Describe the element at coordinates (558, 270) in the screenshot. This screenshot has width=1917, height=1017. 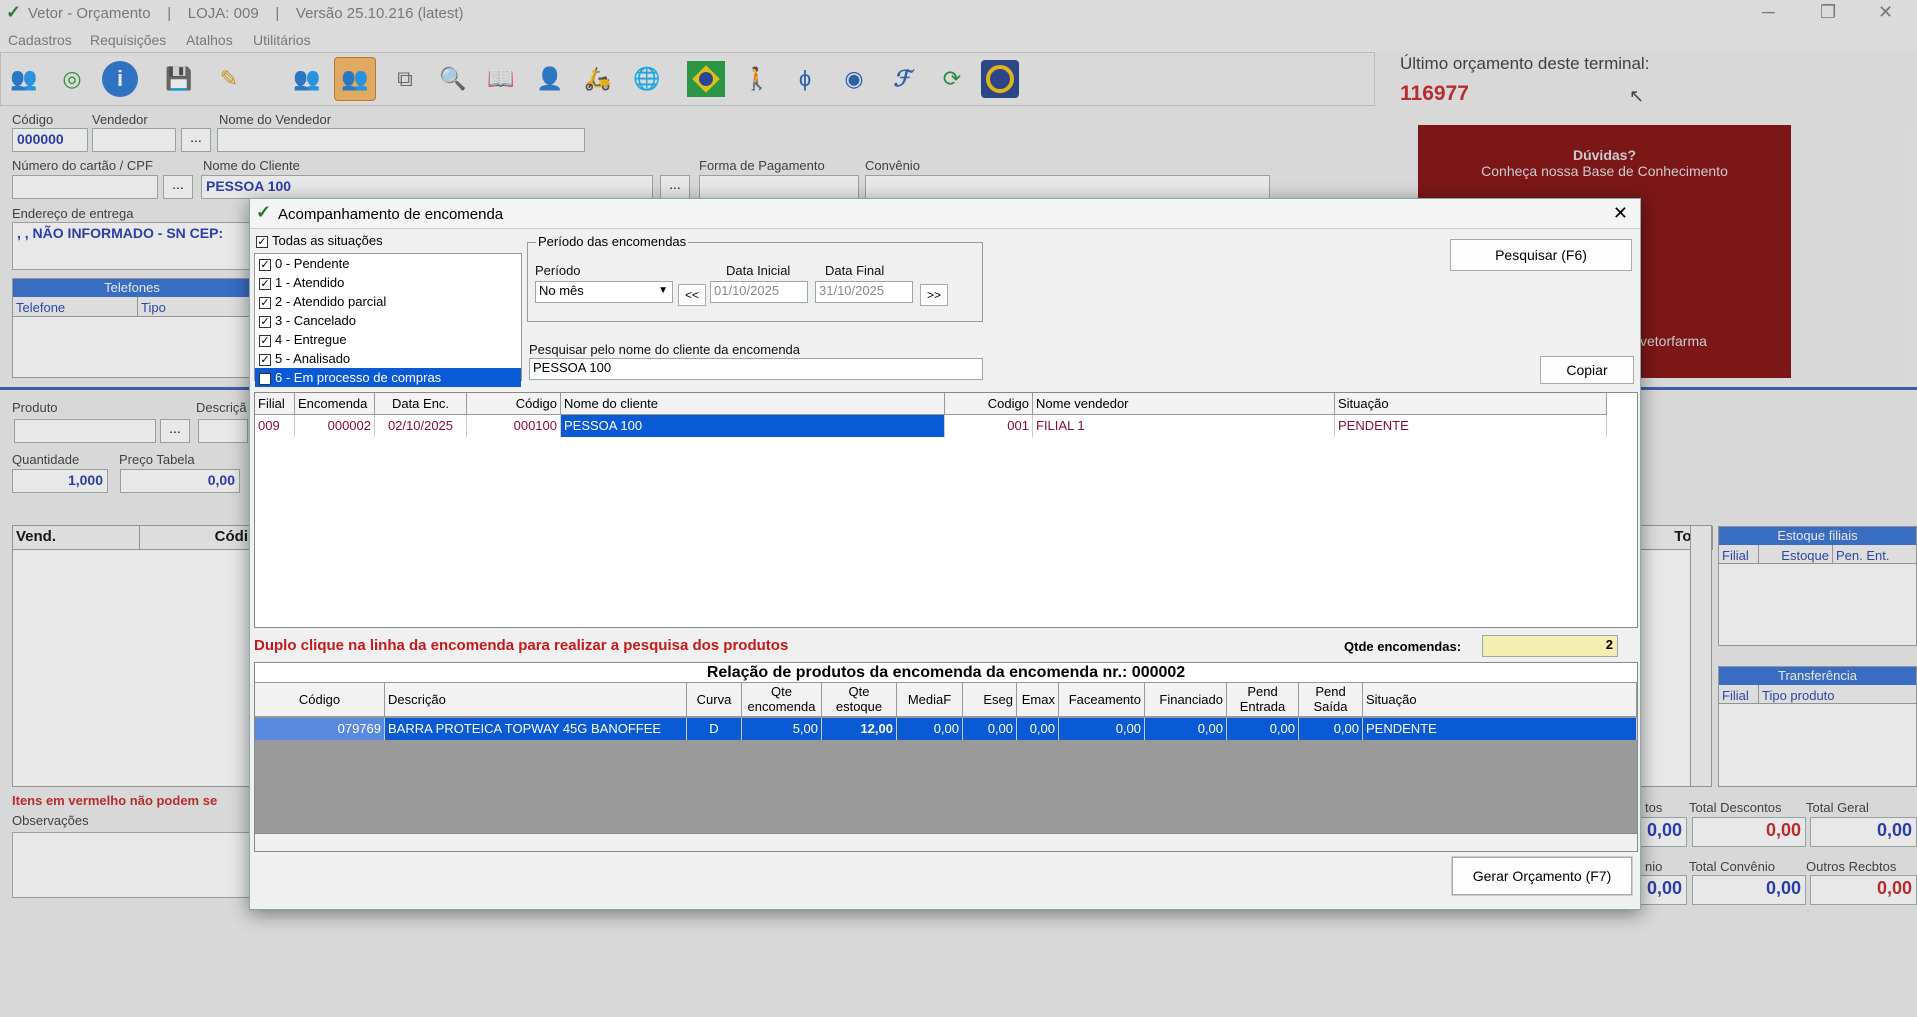
I see `periodo-label: Período` at that location.